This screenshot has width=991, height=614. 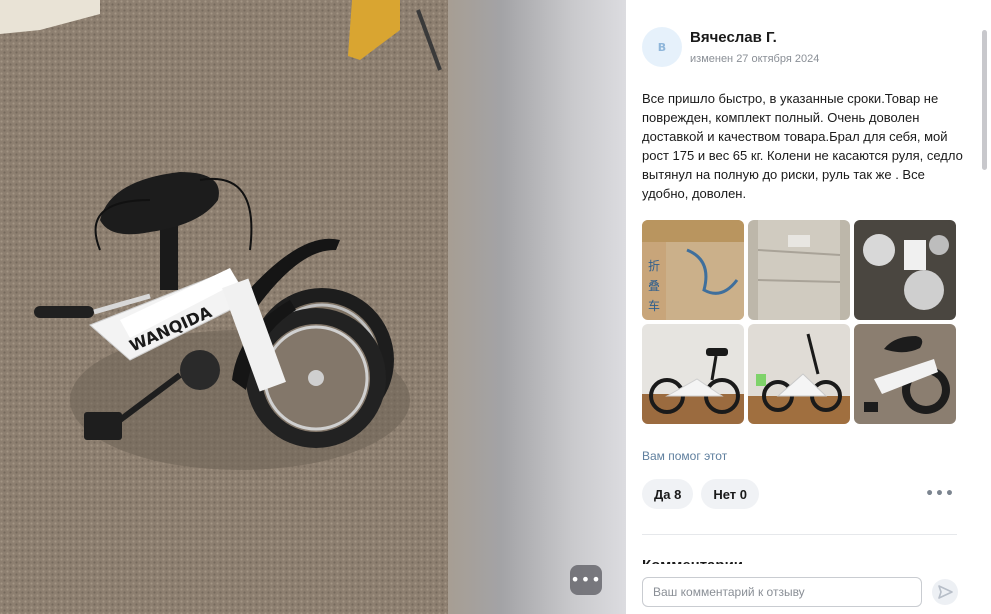 I want to click on box-packaging-thumb: 折 叠 车, so click(x=693, y=270).